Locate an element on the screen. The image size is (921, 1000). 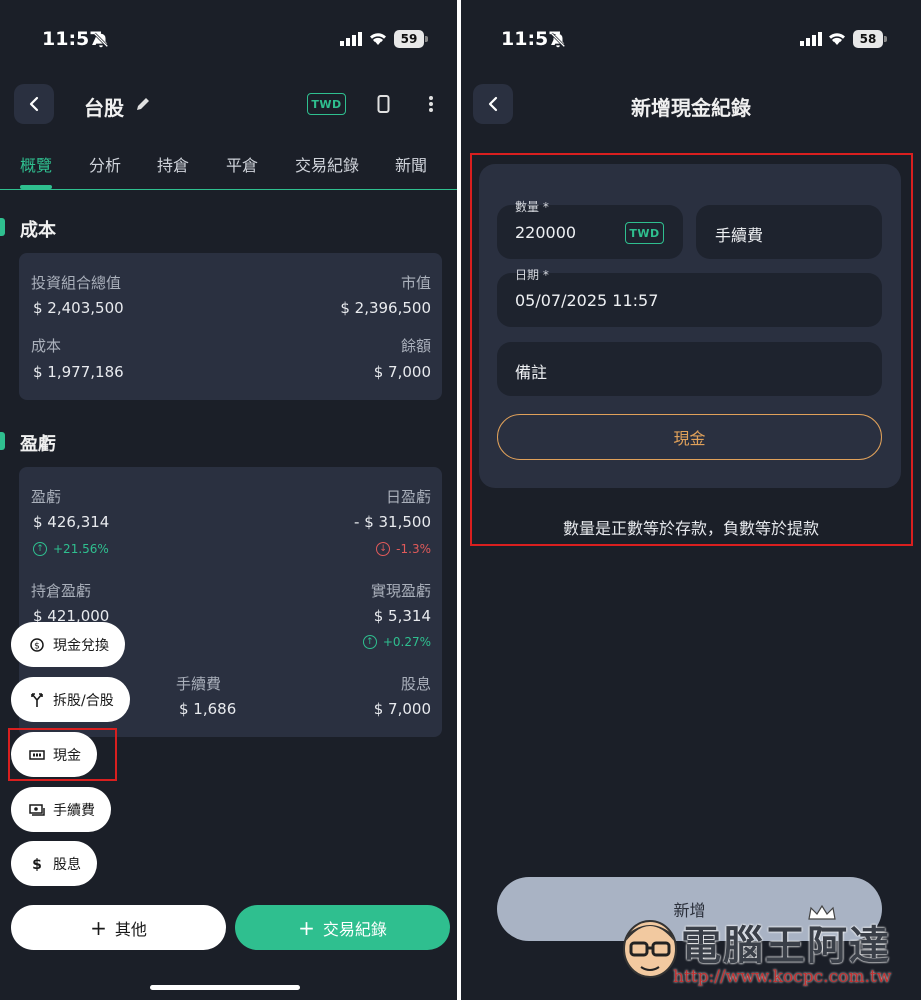
pnl-label: 盈虧 is located at coordinates (46, 497).